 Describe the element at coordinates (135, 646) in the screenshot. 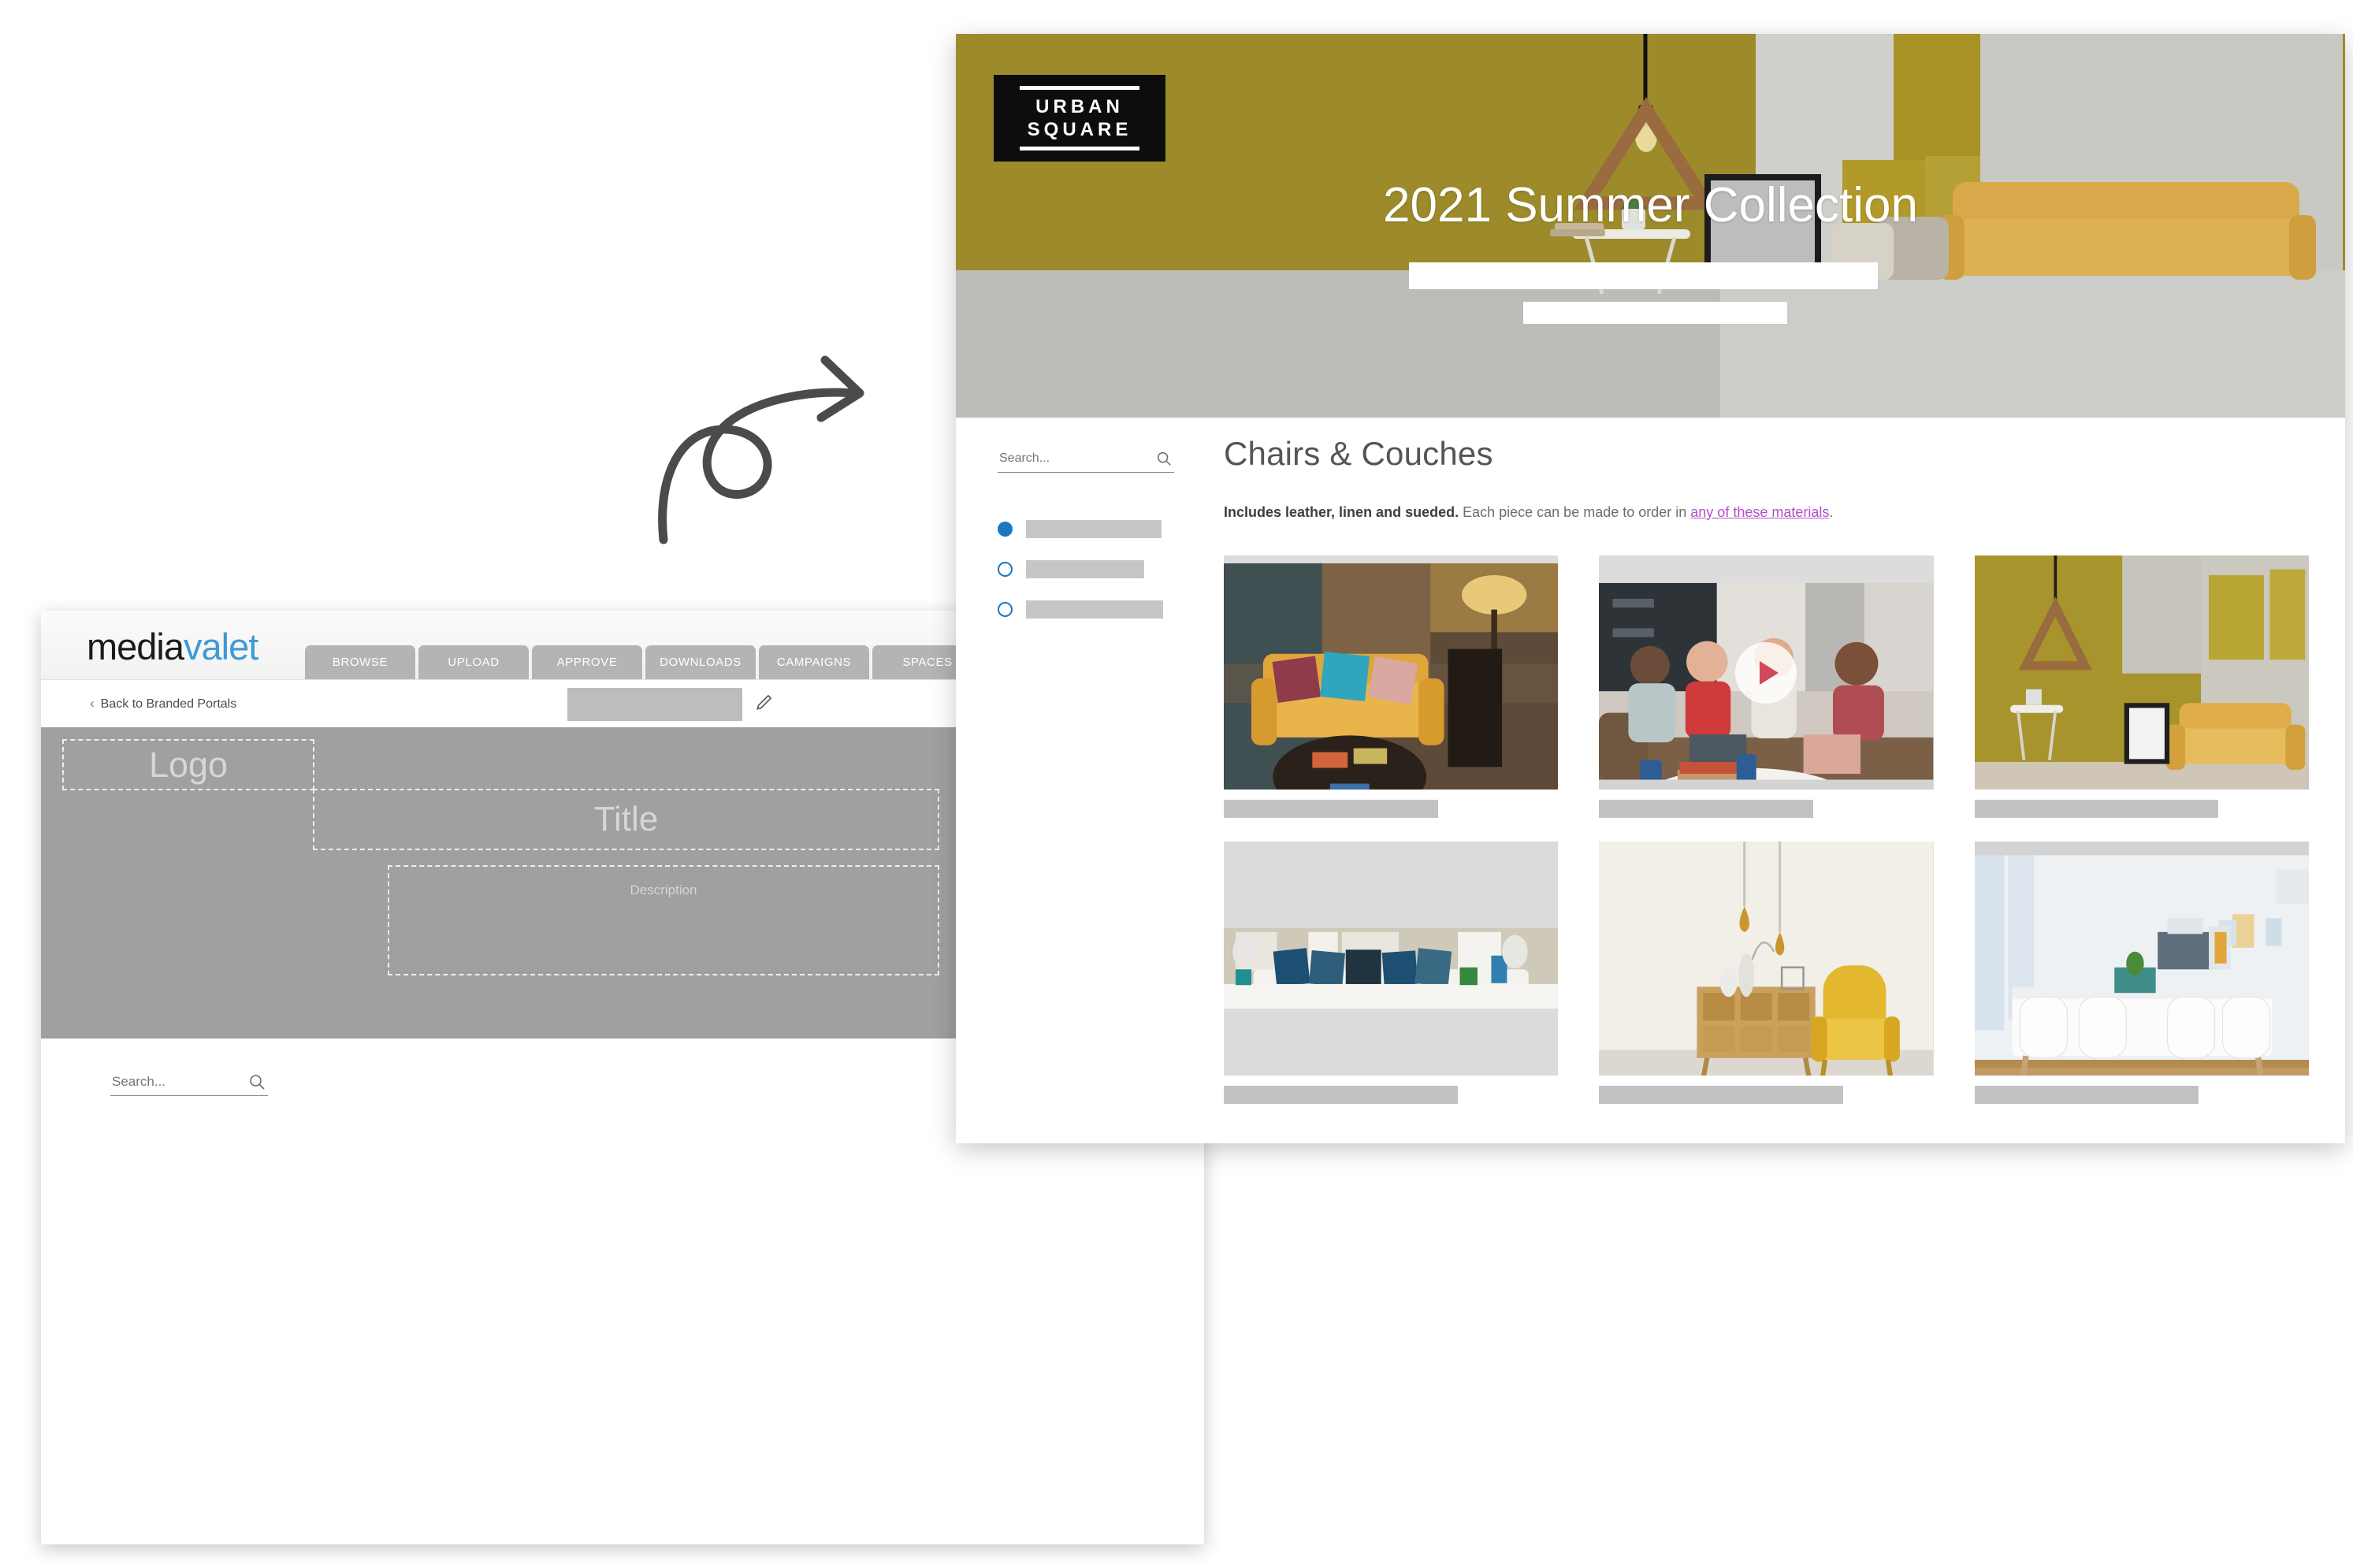

I see `logo-text-media: media` at that location.